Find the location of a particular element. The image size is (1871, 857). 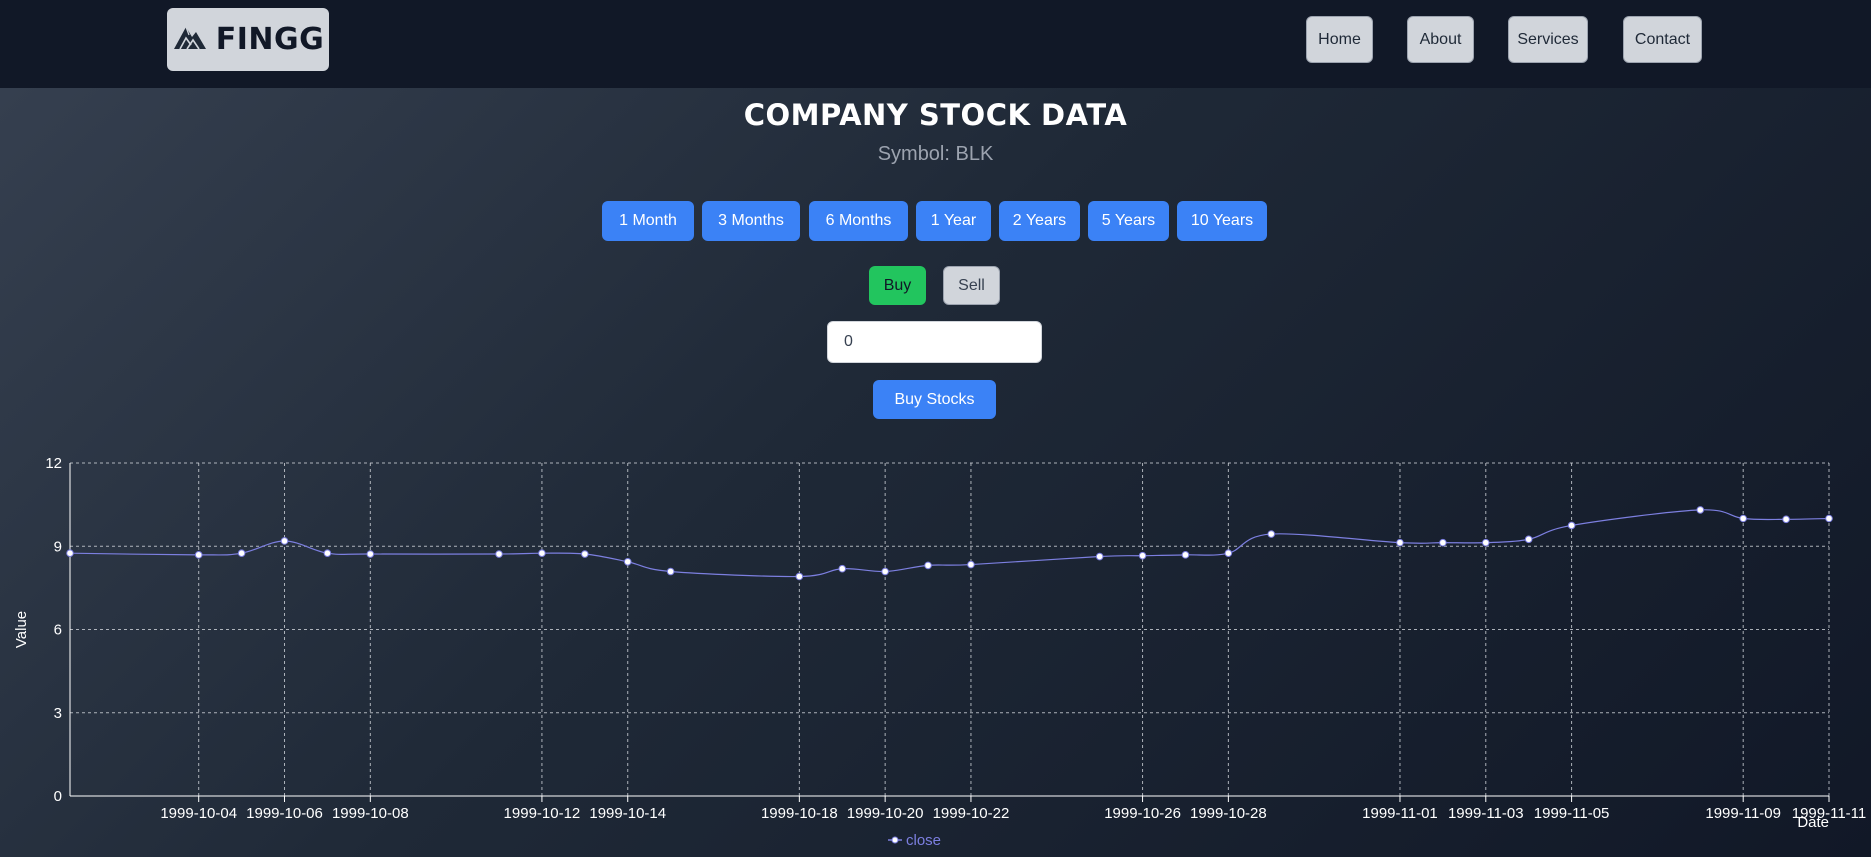

y-axis-title: Value is located at coordinates (21, 629).